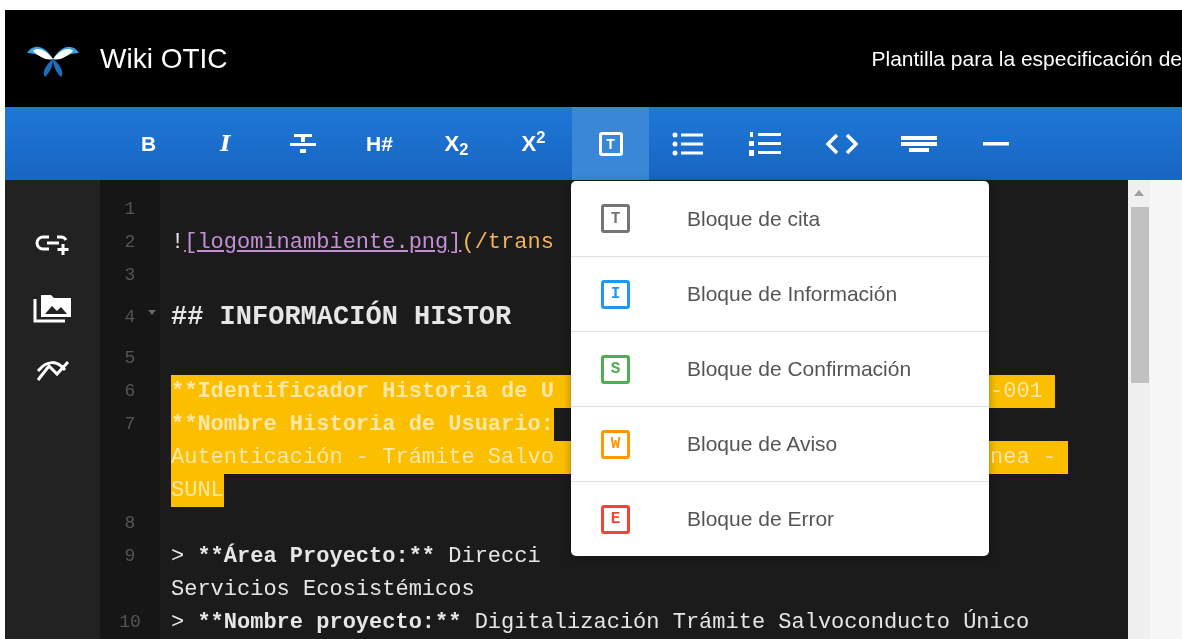  What do you see at coordinates (130, 391) in the screenshot?
I see `line-number: 6` at bounding box center [130, 391].